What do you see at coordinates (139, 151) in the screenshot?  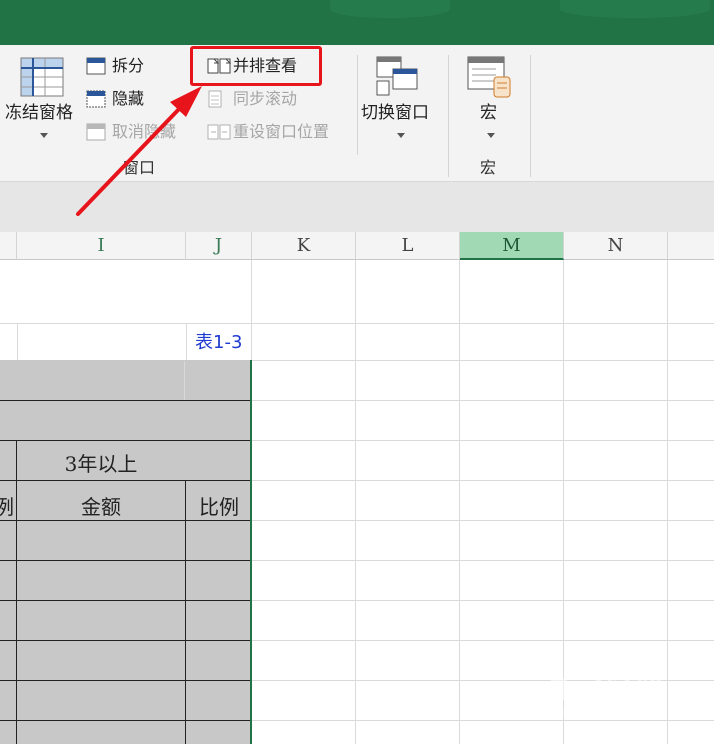 I see `annotation-arrow` at bounding box center [139, 151].